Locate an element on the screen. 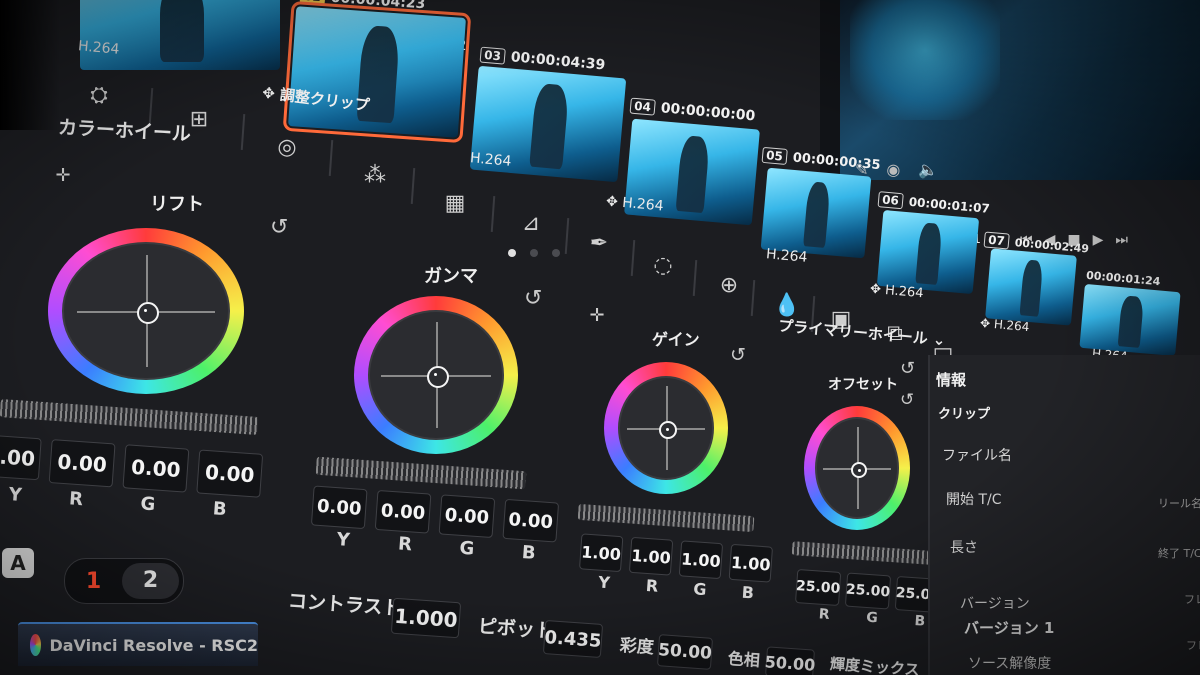 This screenshot has width=1200, height=675. hue-value: 50.00 is located at coordinates (790, 660).